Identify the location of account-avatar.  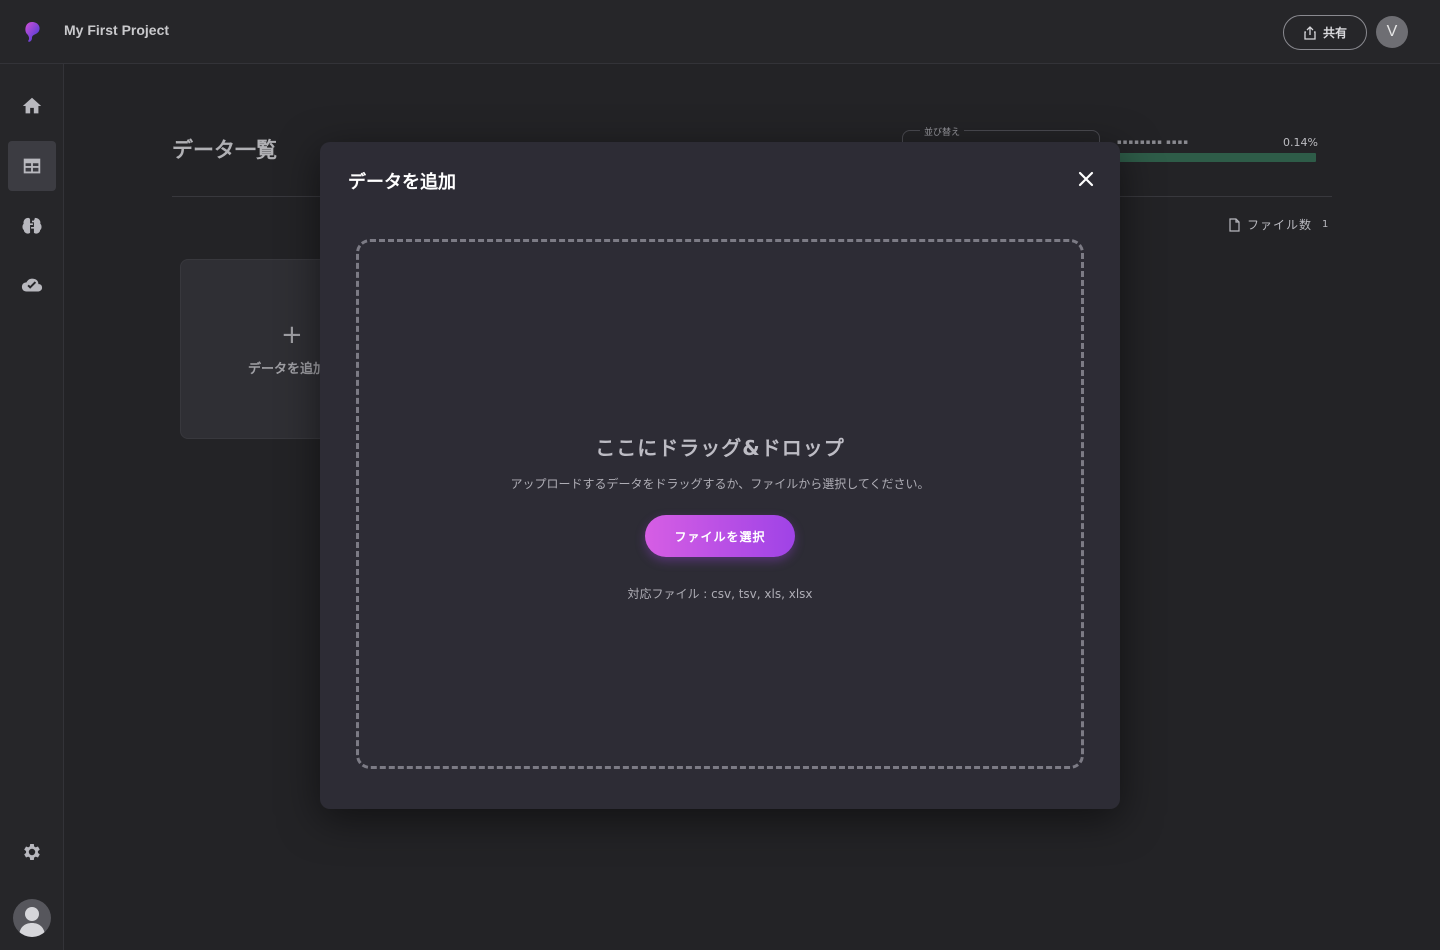
(32, 918).